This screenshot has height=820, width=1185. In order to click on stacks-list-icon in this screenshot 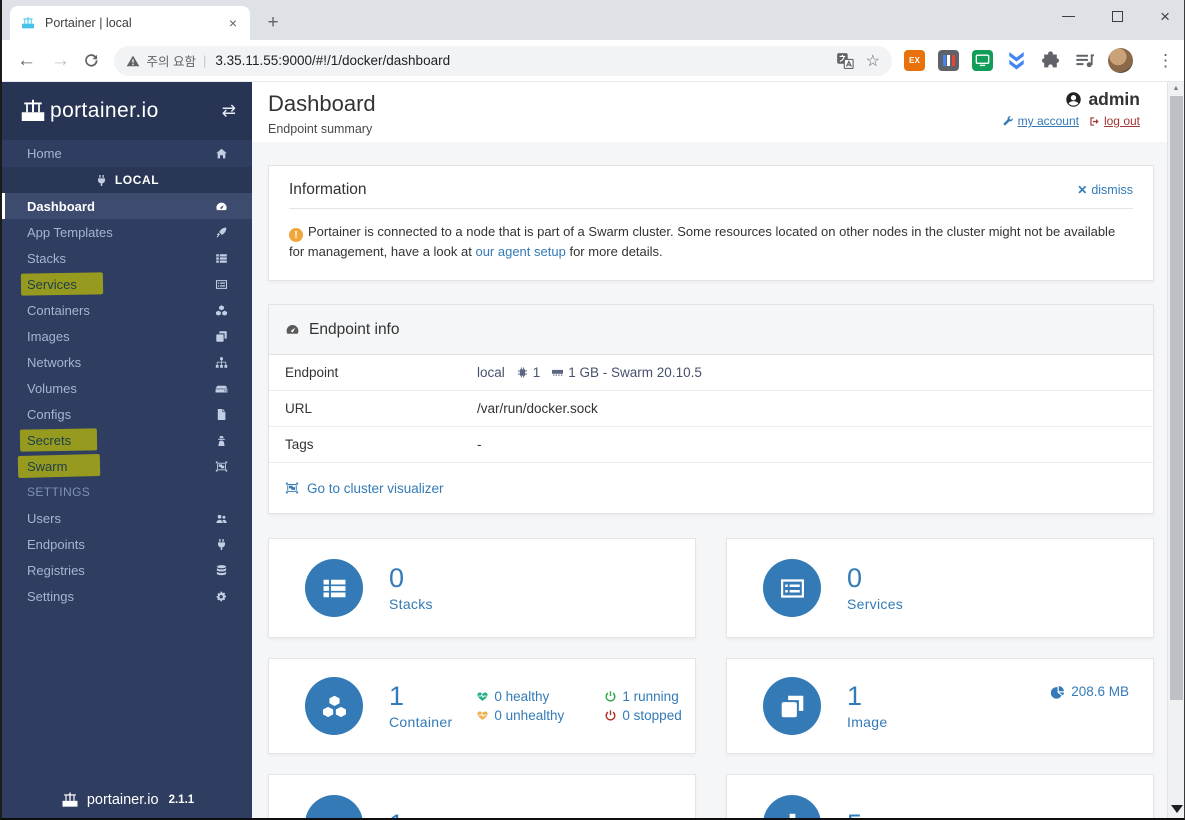, I will do `click(334, 588)`.